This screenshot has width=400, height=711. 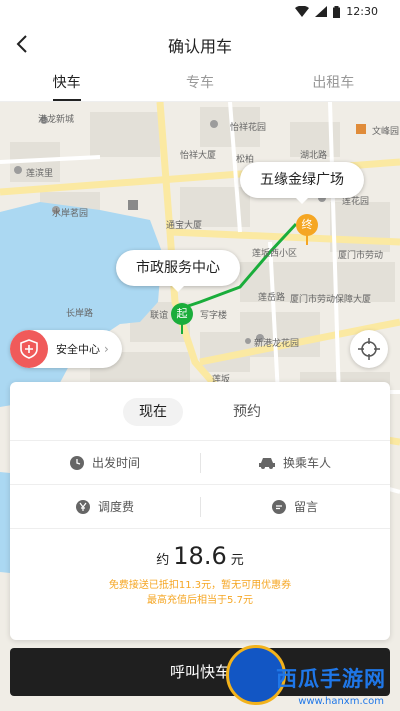 What do you see at coordinates (182, 329) in the screenshot?
I see `origin-pin-stem` at bounding box center [182, 329].